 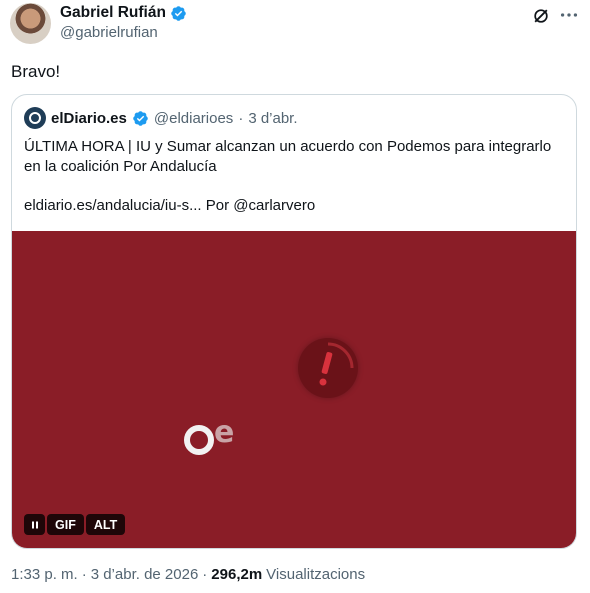 What do you see at coordinates (272, 118) in the screenshot?
I see `quoted-date: 3 d’abr.` at bounding box center [272, 118].